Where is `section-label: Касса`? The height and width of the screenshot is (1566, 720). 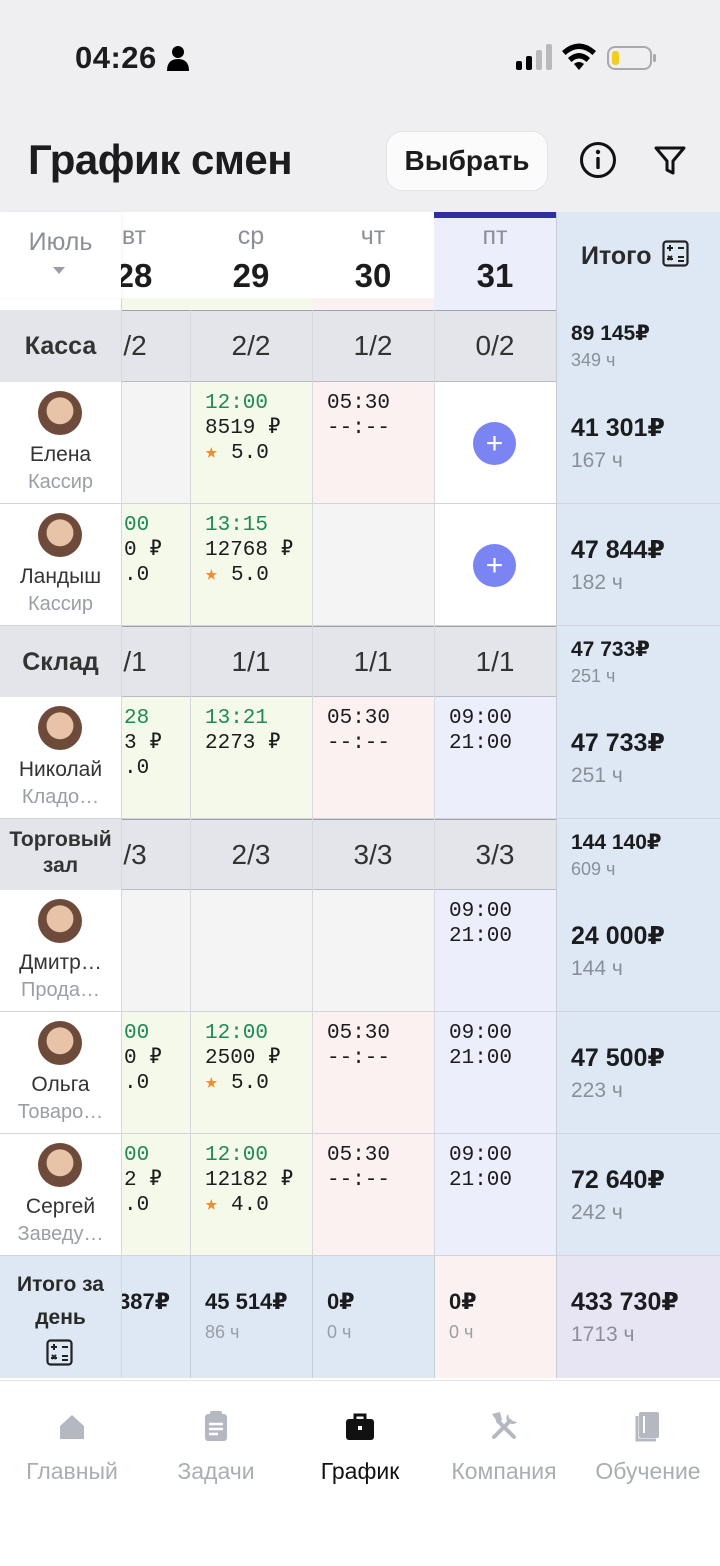
section-label: Касса is located at coordinates (60, 346).